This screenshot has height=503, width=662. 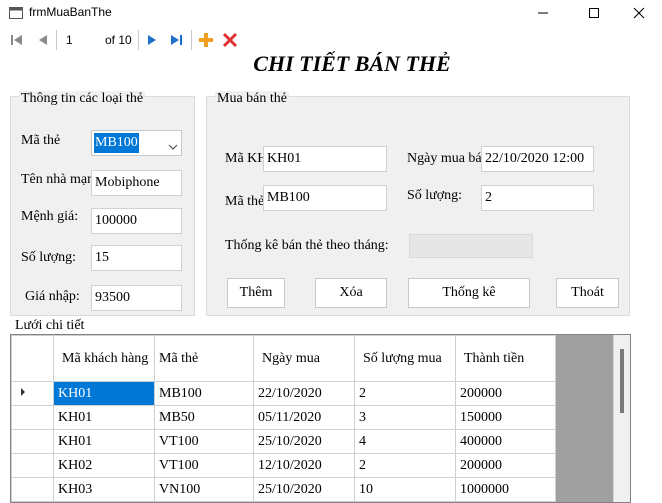 I want to click on table-row: KH02 VT100 12/10/2020 2 200000, so click(x=283, y=465).